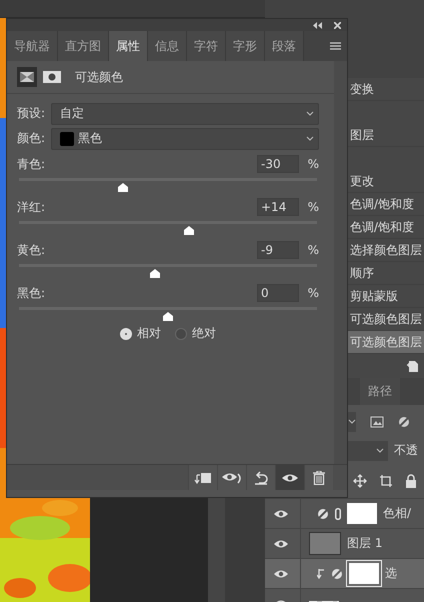  Describe the element at coordinates (317, 25) in the screenshot. I see `collapse-icon` at that location.